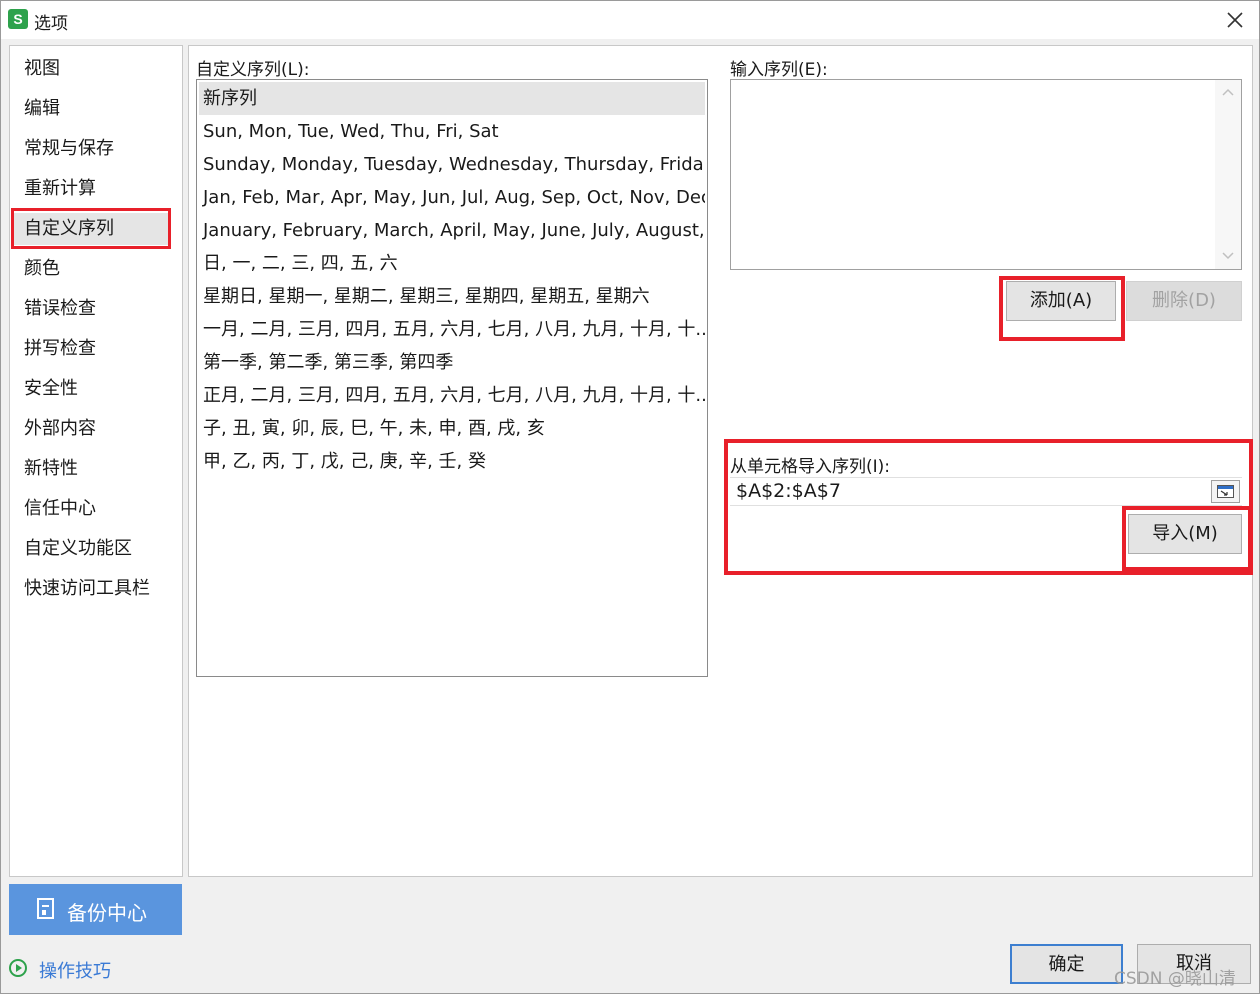 The width and height of the screenshot is (1260, 994). I want to click on list-item: 新序列, so click(452, 98).